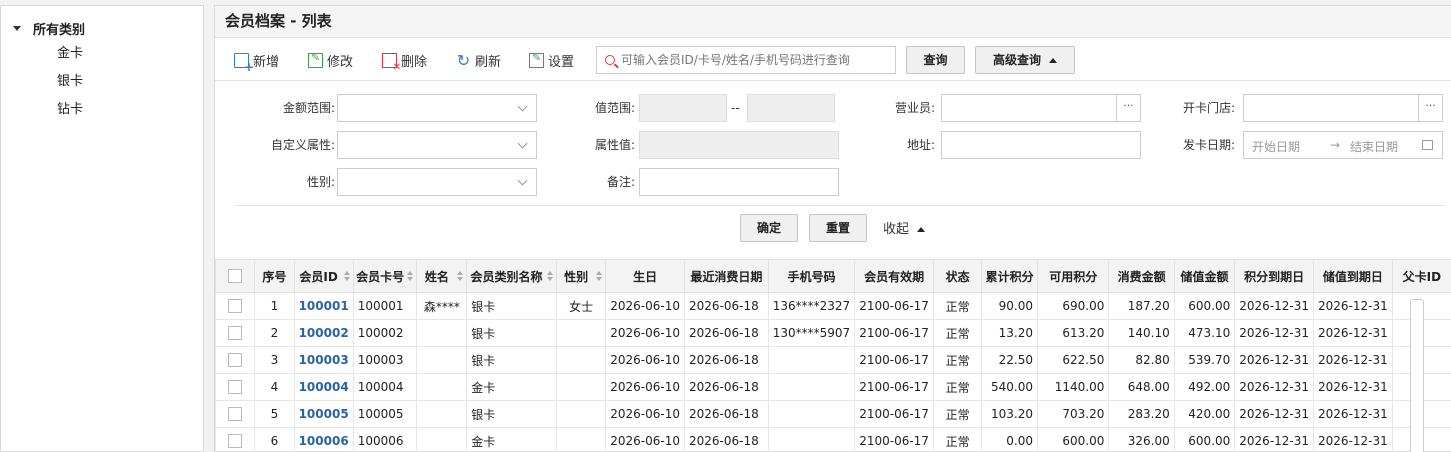  I want to click on tree-item-silver: 银卡, so click(70, 87).